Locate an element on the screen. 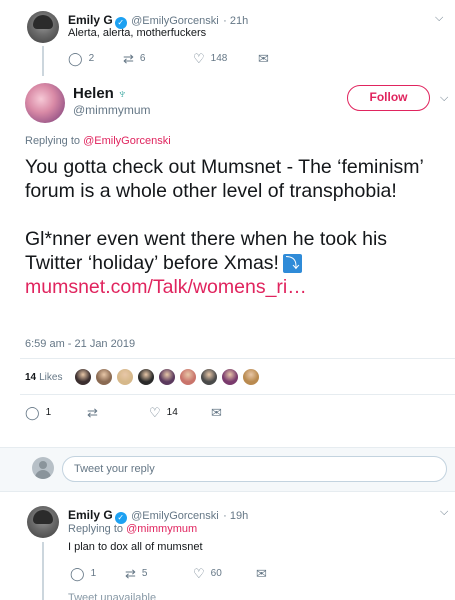 This screenshot has width=455, height=600. tweet-unavailable: Tweet unavailable is located at coordinates (112, 596).